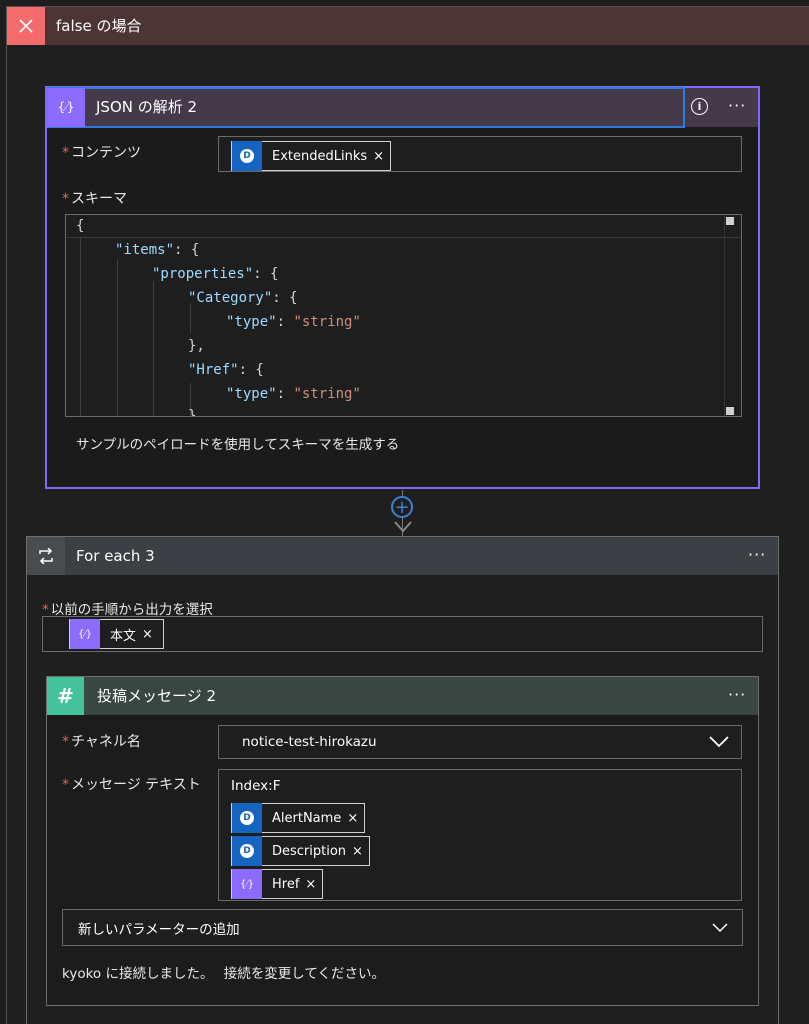 The width and height of the screenshot is (809, 1024). What do you see at coordinates (192, 412) in the screenshot?
I see `code-punct: }` at bounding box center [192, 412].